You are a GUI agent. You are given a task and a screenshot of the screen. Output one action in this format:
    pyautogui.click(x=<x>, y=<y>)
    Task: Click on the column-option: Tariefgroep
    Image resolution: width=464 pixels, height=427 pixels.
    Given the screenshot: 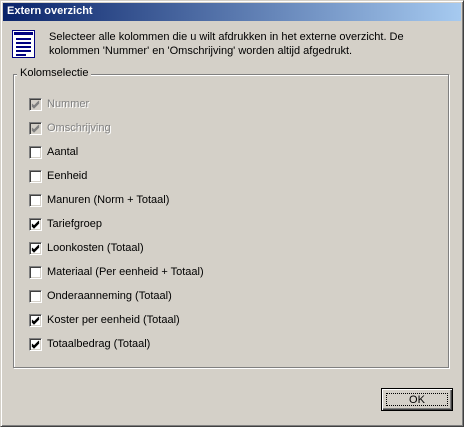 What is the action you would take?
    pyautogui.click(x=65, y=224)
    